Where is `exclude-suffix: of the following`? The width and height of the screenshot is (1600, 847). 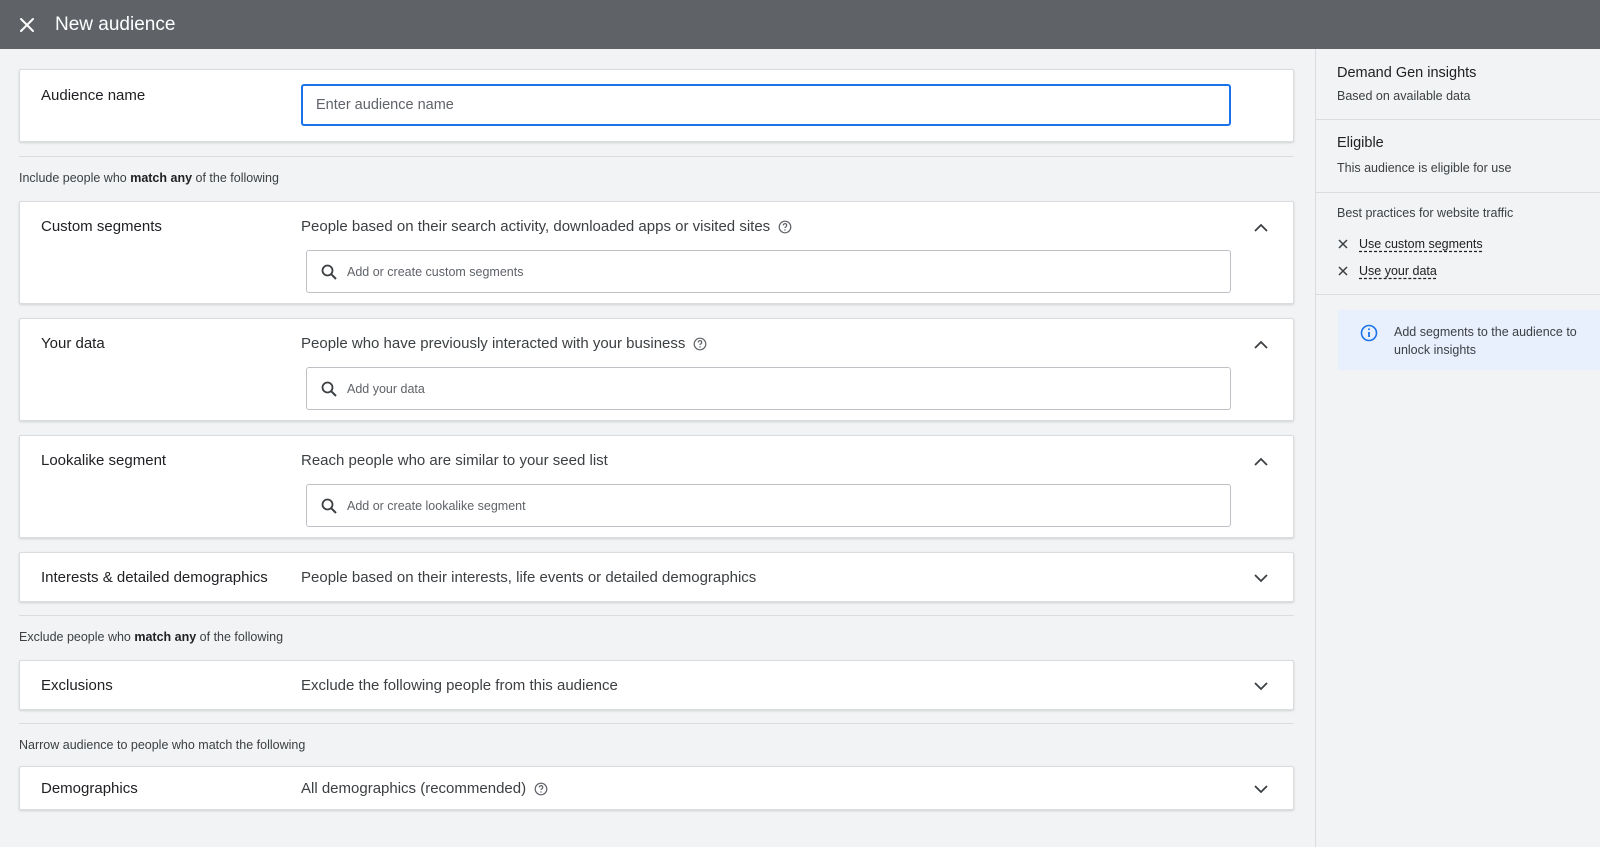 exclude-suffix: of the following is located at coordinates (240, 637).